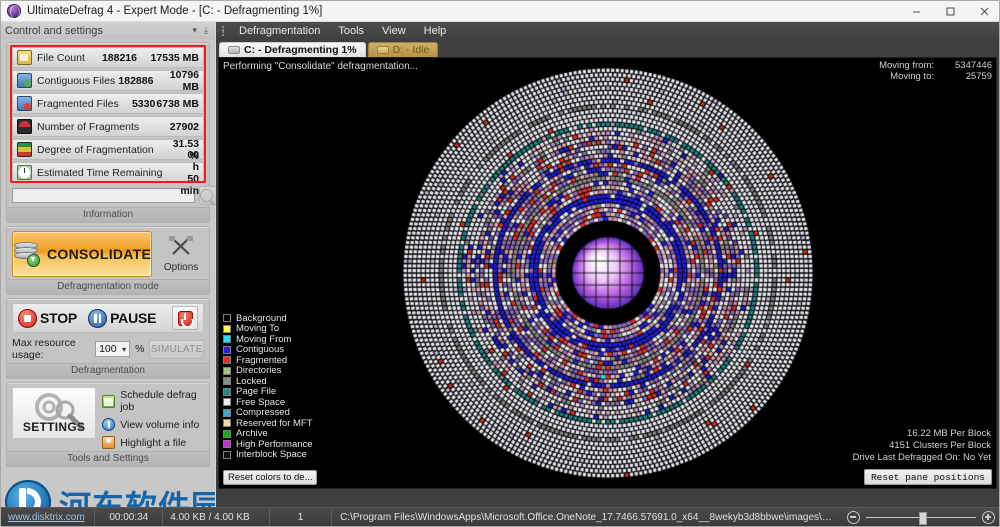  Describe the element at coordinates (54, 413) in the screenshot. I see `settings-button: SETTINGS` at that location.